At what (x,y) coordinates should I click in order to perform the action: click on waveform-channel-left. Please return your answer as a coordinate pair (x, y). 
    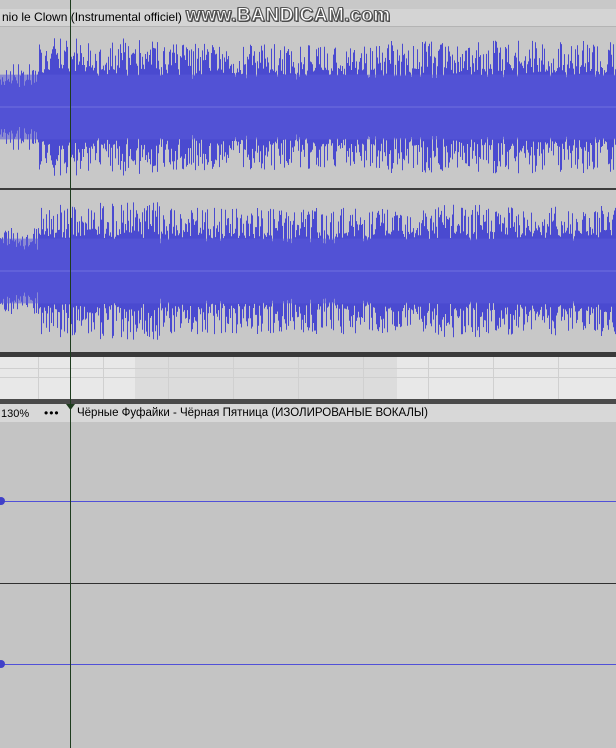
    Looking at the image, I should click on (308, 501).